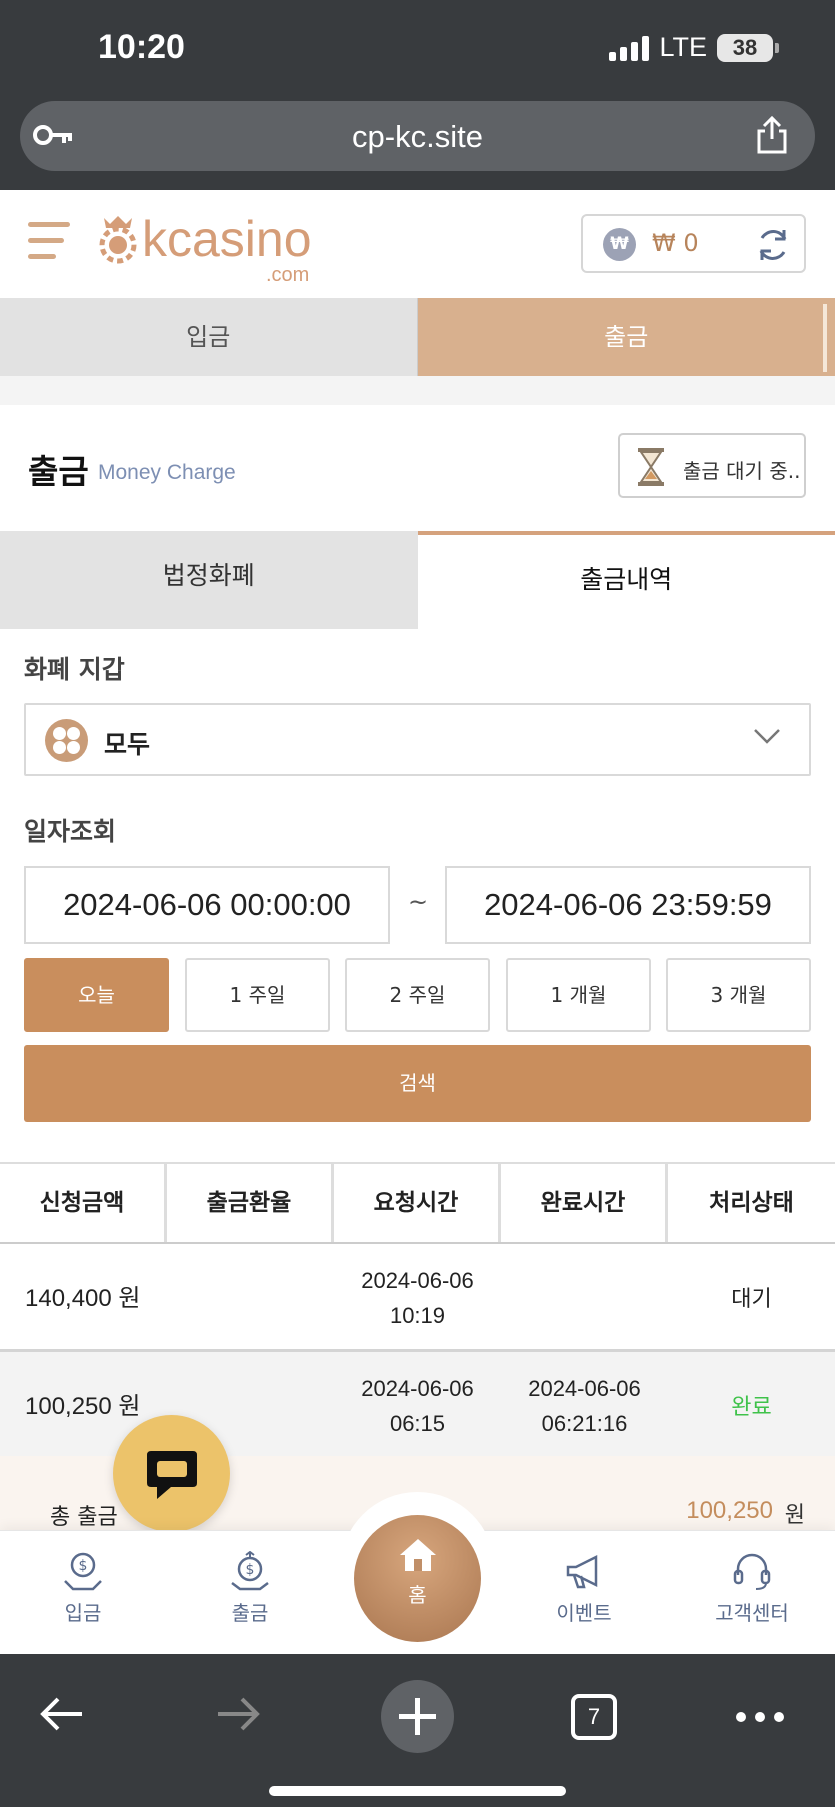 The image size is (835, 1807). Describe the element at coordinates (760, 1717) in the screenshot. I see `more-icon` at that location.